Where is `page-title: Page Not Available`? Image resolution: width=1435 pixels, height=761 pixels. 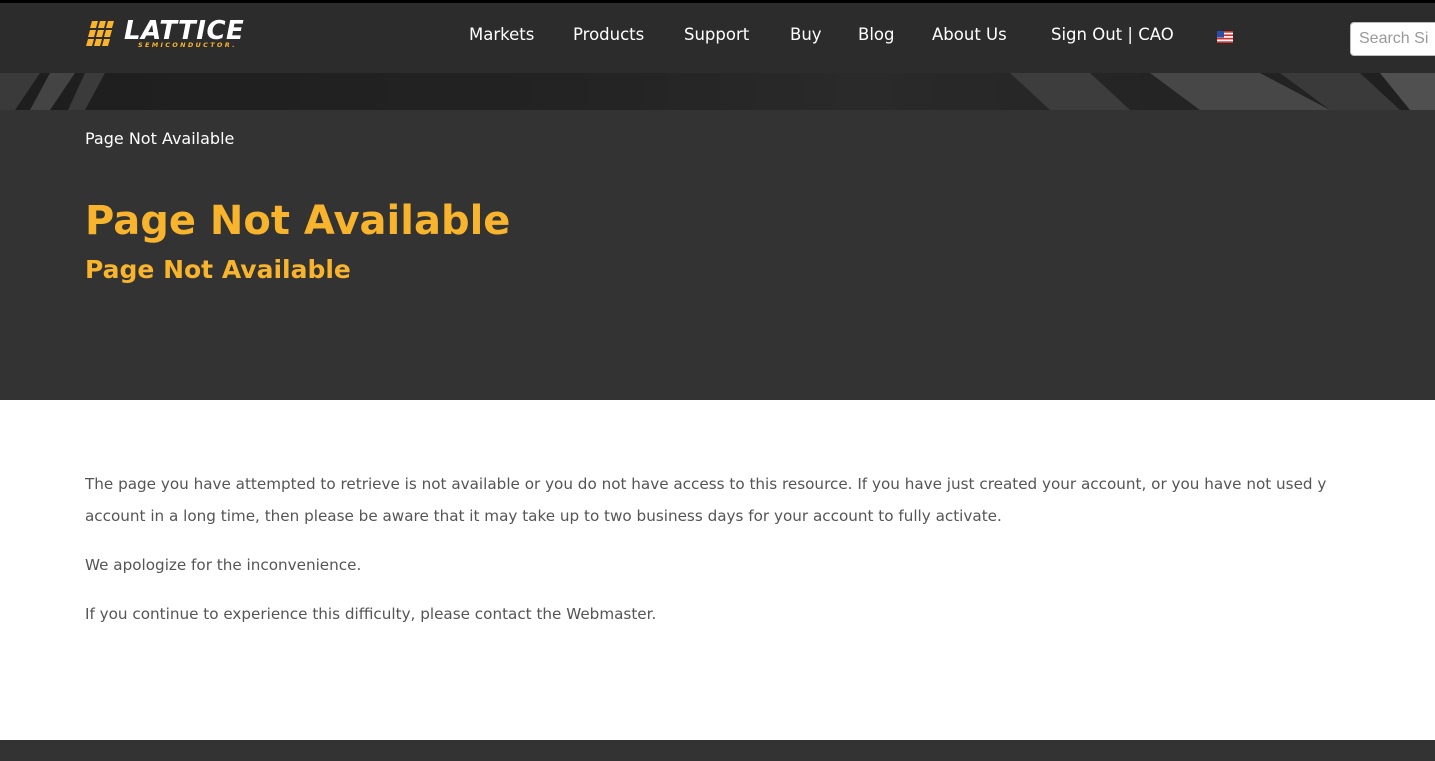 page-title: Page Not Available is located at coordinates (298, 221).